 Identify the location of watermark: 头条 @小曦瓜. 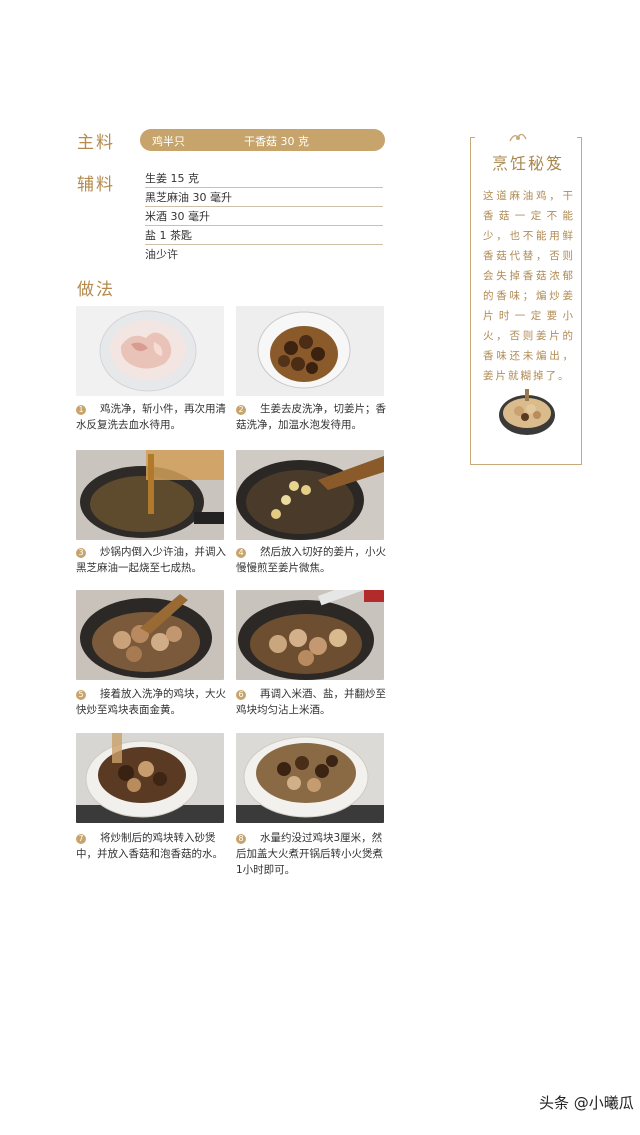
(586, 1103).